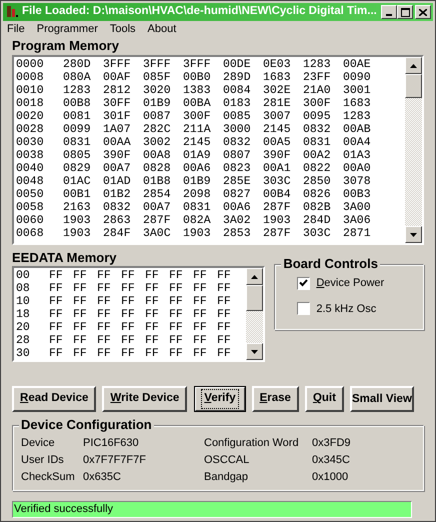  Describe the element at coordinates (77, 116) in the screenshot. I see `memory-word: 0081` at that location.